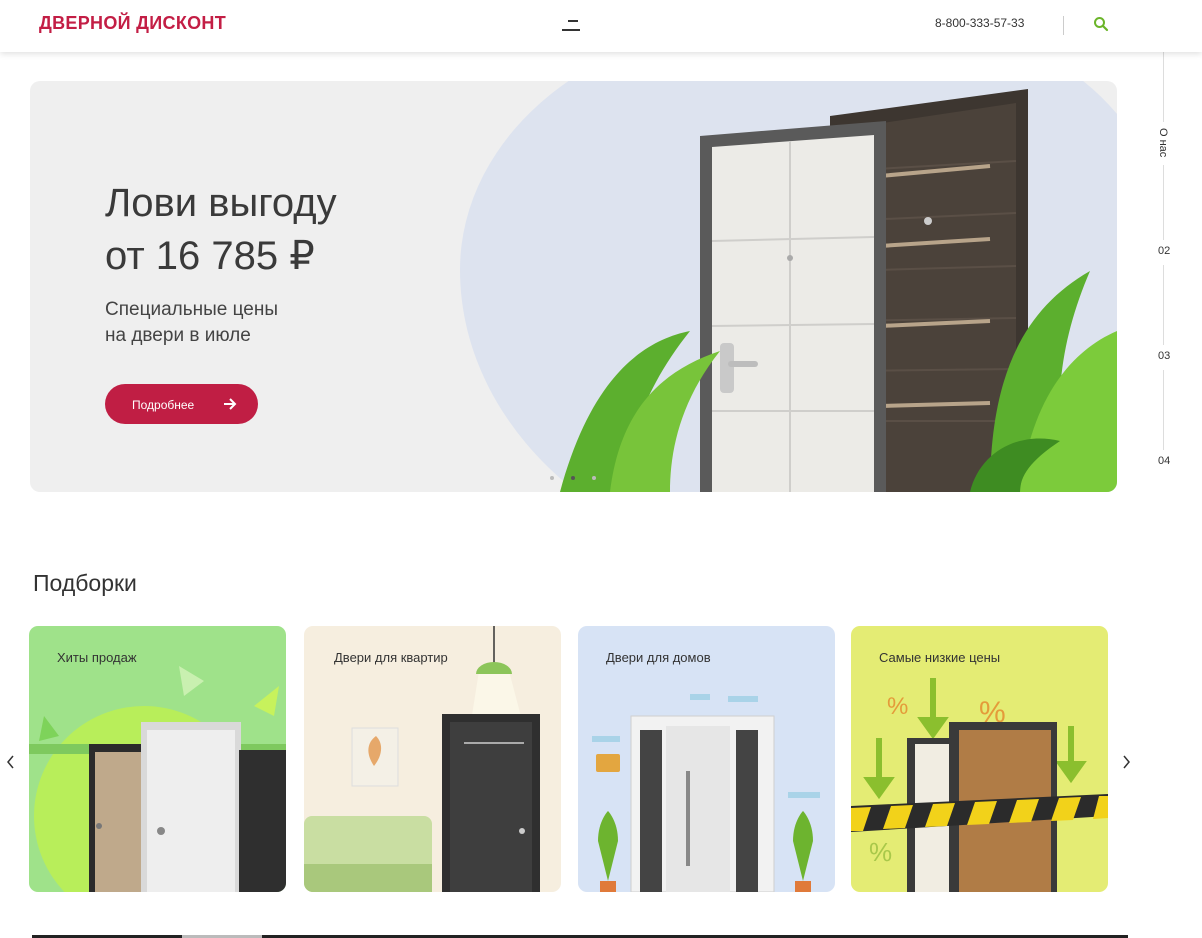 This screenshot has height=938, width=1202. Describe the element at coordinates (979, 23) in the screenshot. I see `phone-number: 8-800-333-57-33` at that location.